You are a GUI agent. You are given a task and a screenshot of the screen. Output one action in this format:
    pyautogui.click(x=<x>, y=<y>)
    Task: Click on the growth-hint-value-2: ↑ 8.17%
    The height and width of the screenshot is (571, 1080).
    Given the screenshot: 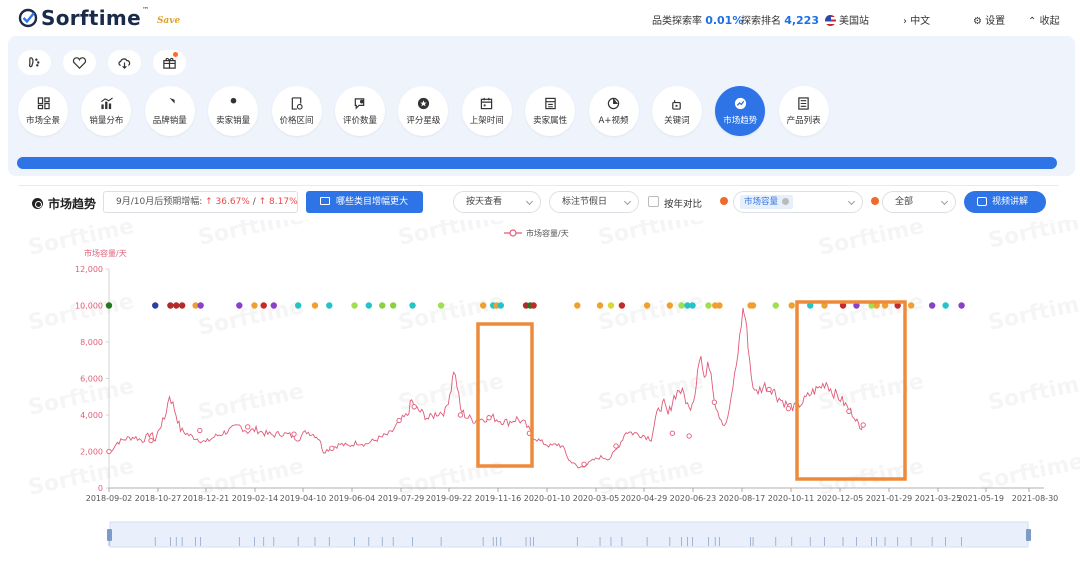 What is the action you would take?
    pyautogui.click(x=278, y=202)
    